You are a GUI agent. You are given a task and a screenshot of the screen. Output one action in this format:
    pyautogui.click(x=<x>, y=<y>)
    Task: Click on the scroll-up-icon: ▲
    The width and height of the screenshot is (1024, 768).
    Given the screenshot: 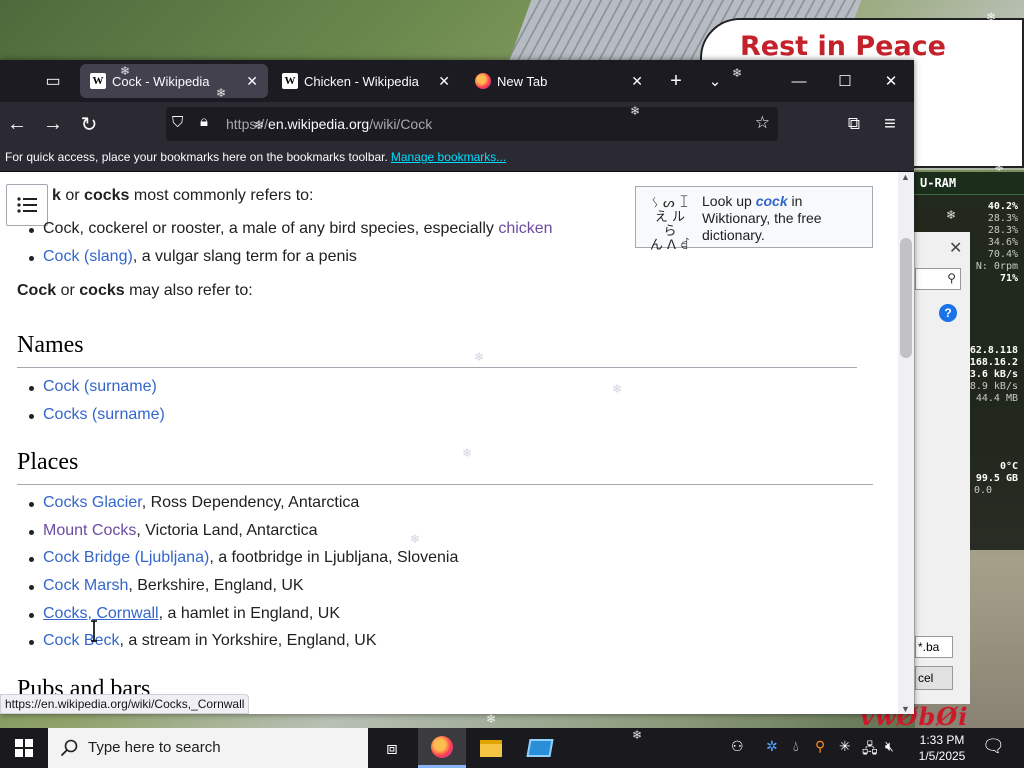 What is the action you would take?
    pyautogui.click(x=905, y=177)
    